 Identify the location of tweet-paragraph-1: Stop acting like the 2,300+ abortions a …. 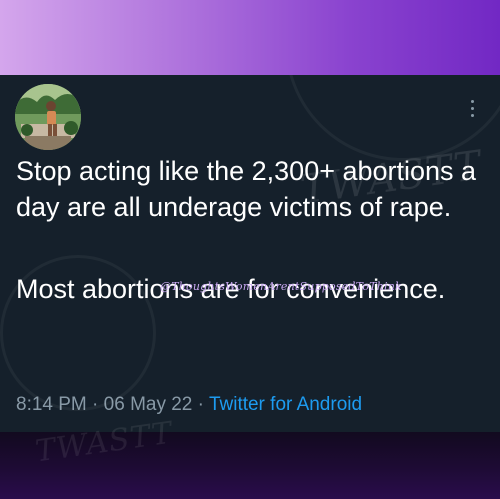
(246, 189).